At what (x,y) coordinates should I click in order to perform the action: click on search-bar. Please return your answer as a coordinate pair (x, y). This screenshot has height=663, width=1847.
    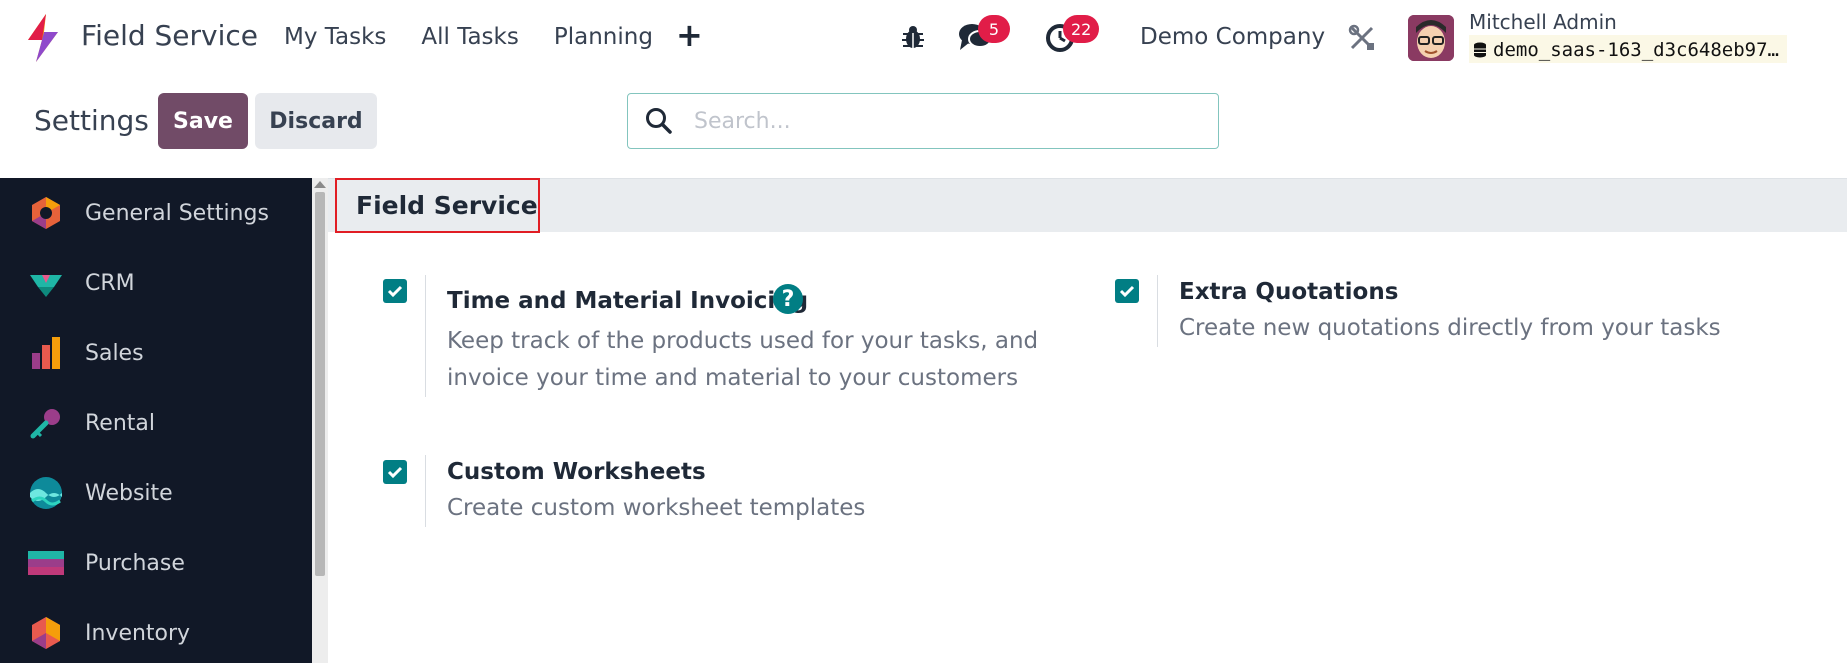
    Looking at the image, I should click on (923, 121).